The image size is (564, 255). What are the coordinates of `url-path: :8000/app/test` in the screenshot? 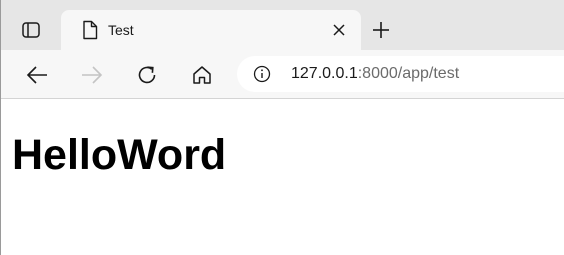 It's located at (408, 73).